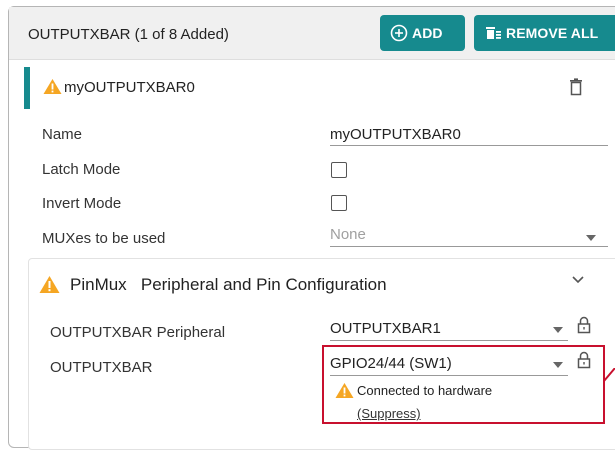  I want to click on muxes-label: MUXes to be used, so click(104, 238).